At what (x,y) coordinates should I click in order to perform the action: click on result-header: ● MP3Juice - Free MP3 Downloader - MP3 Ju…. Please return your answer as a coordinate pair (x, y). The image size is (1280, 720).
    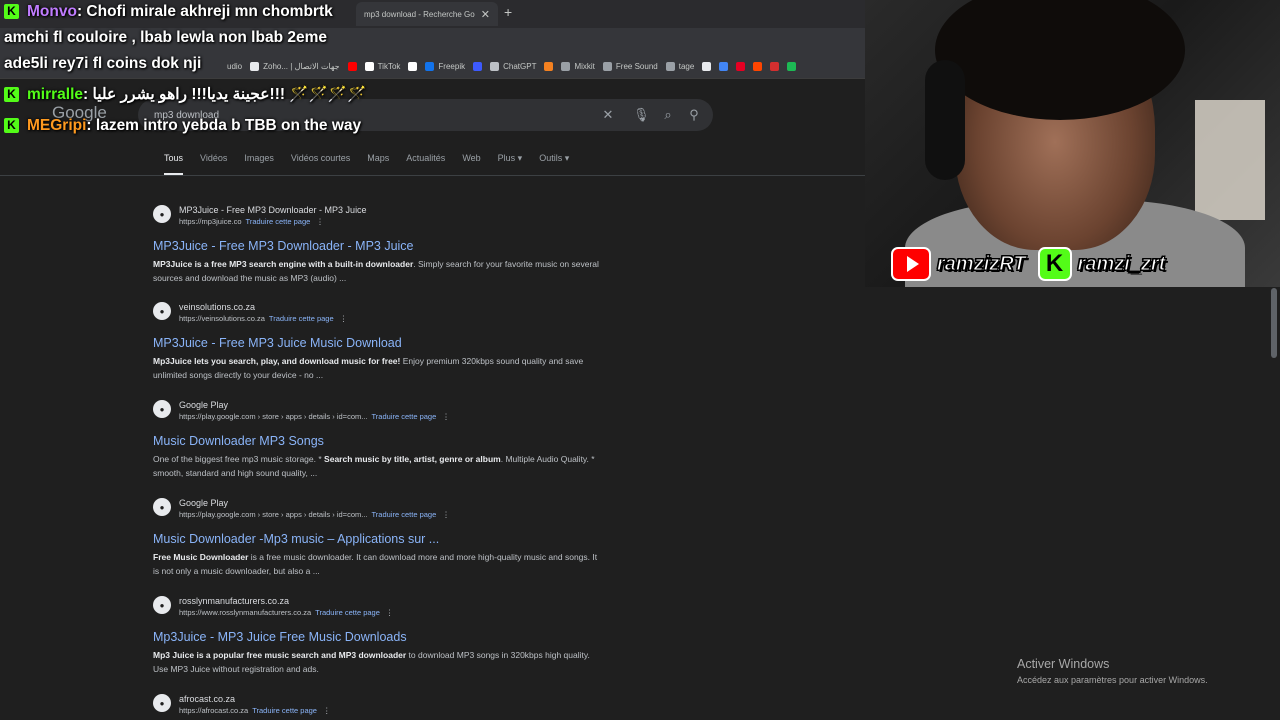
    Looking at the image, I should click on (378, 216).